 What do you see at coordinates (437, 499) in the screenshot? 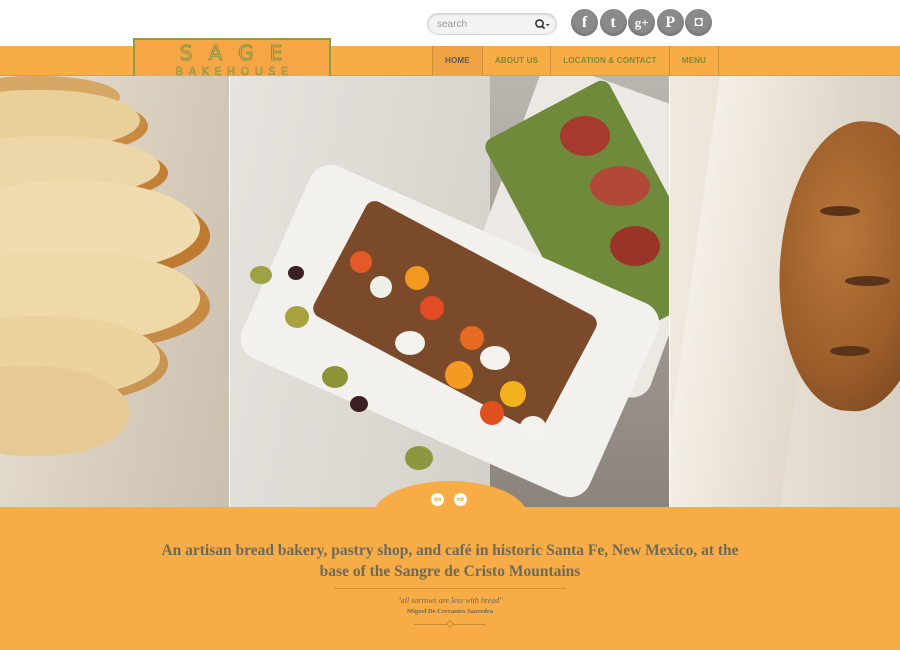
I see `slider-prev-arrow-icon: ⇦` at bounding box center [437, 499].